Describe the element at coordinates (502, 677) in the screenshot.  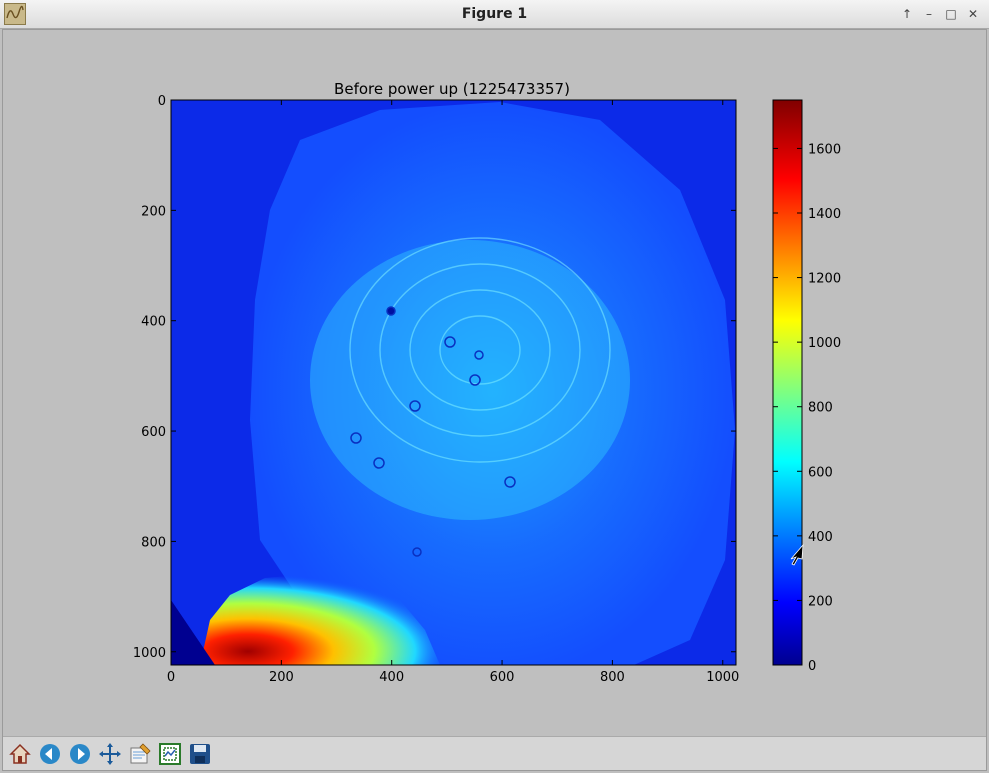
I see `x-tick-label: 600` at that location.